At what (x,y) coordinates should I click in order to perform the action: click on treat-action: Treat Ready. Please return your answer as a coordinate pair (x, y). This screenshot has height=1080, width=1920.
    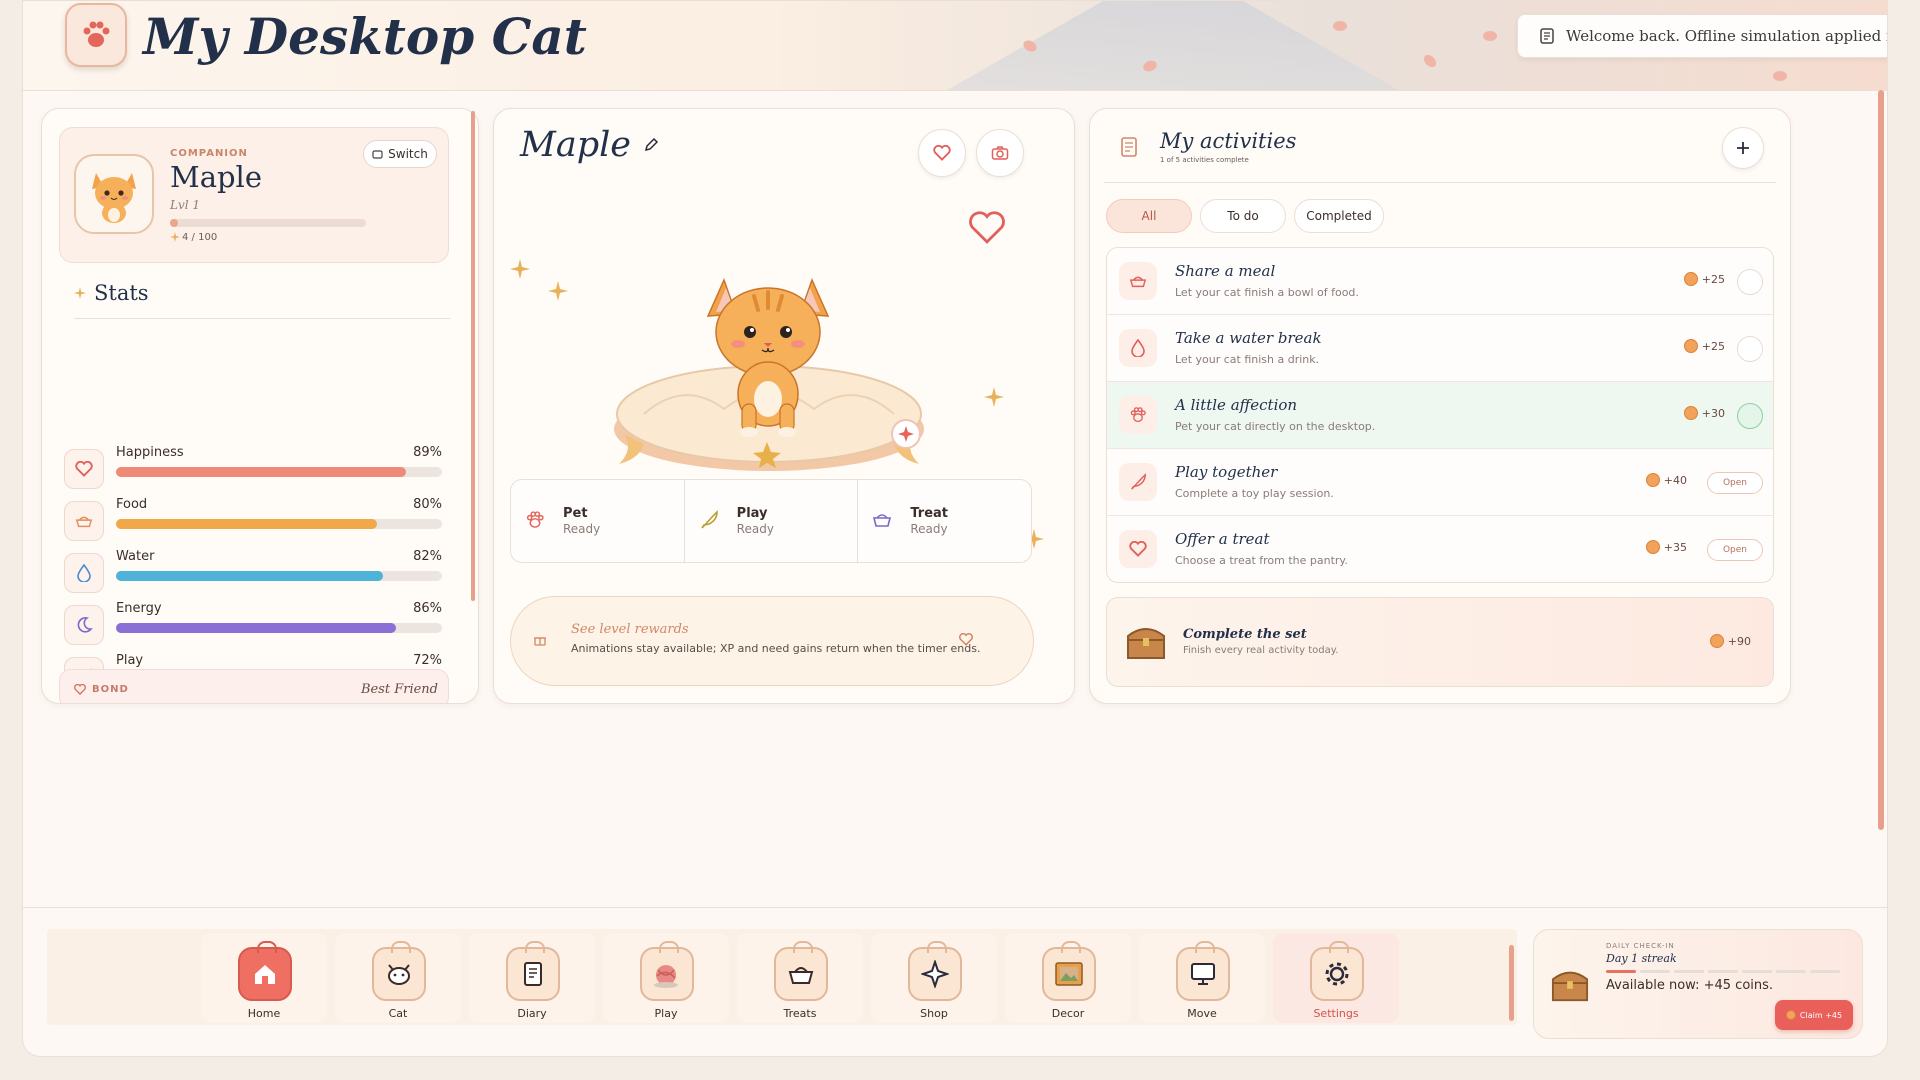
    Looking at the image, I should click on (944, 521).